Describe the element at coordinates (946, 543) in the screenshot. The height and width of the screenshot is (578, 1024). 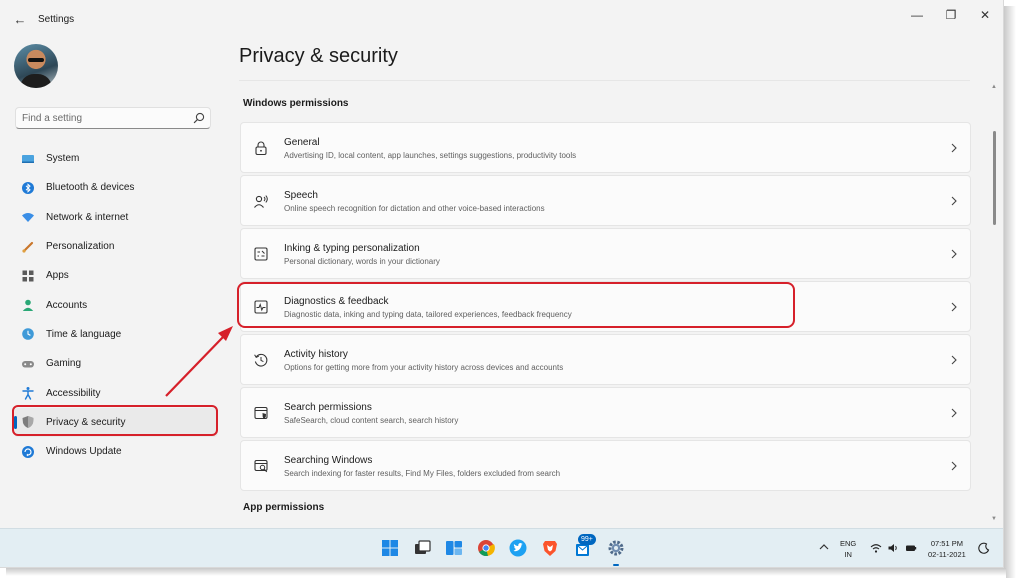
I see `clock-time: 07:51 PM` at that location.